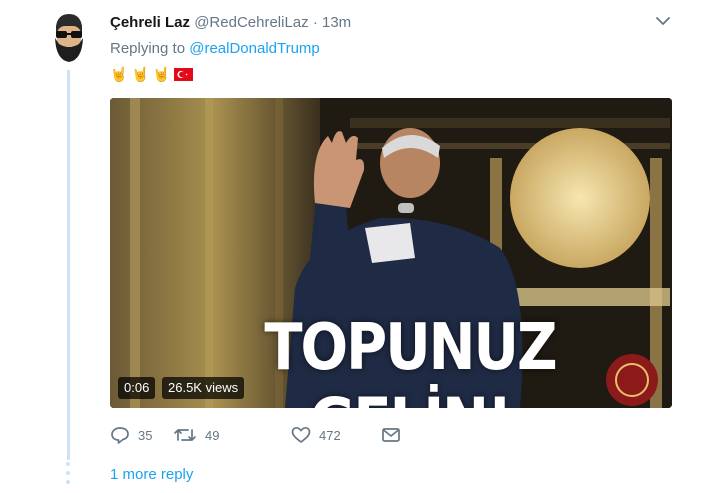 The height and width of the screenshot is (493, 703). I want to click on envelope-icon, so click(391, 435).